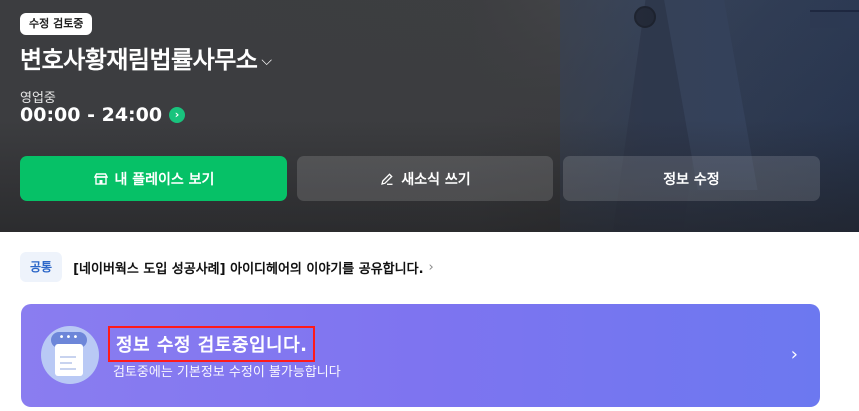 The width and height of the screenshot is (859, 411). Describe the element at coordinates (164, 179) in the screenshot. I see `my-place-label: 내 플레이스 보기` at that location.